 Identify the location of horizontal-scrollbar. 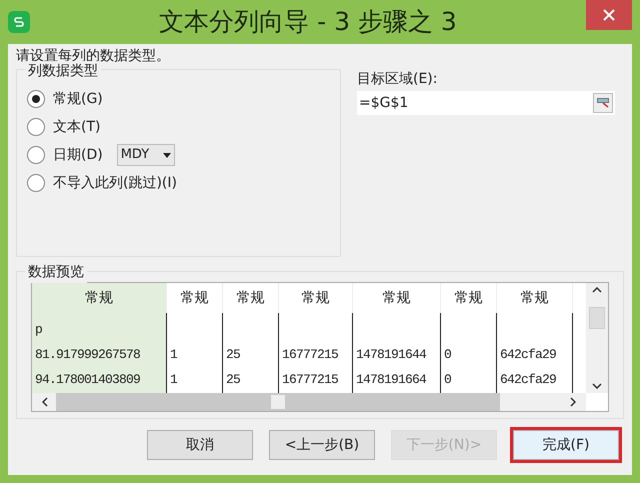
(309, 402).